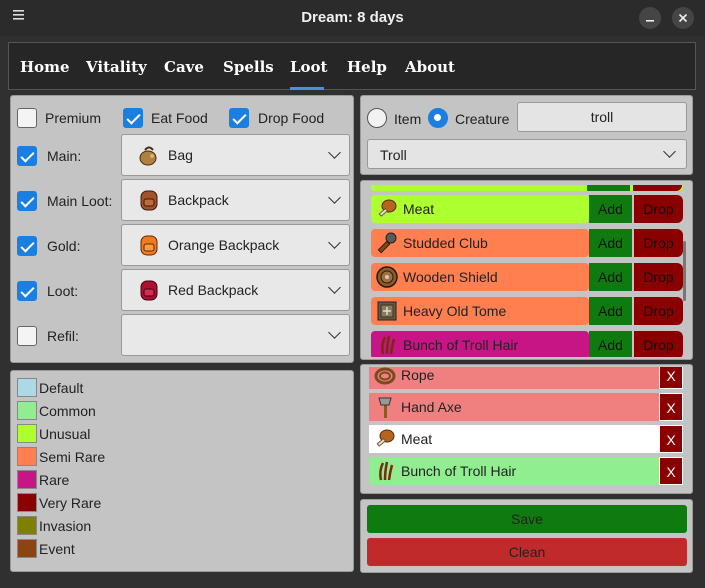 Image resolution: width=705 pixels, height=588 pixels. I want to click on item-name: Meat, so click(417, 439).